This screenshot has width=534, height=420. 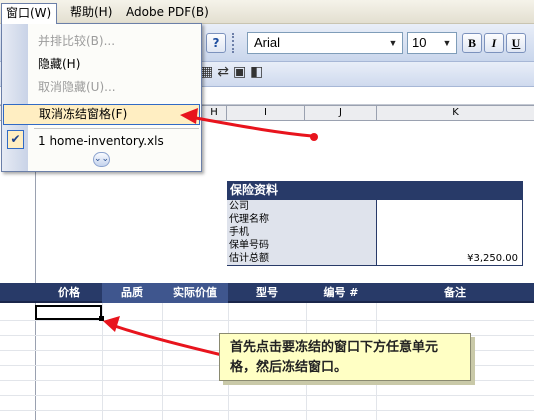 What do you see at coordinates (195, 293) in the screenshot?
I see `header-actual-value: 实际价值` at bounding box center [195, 293].